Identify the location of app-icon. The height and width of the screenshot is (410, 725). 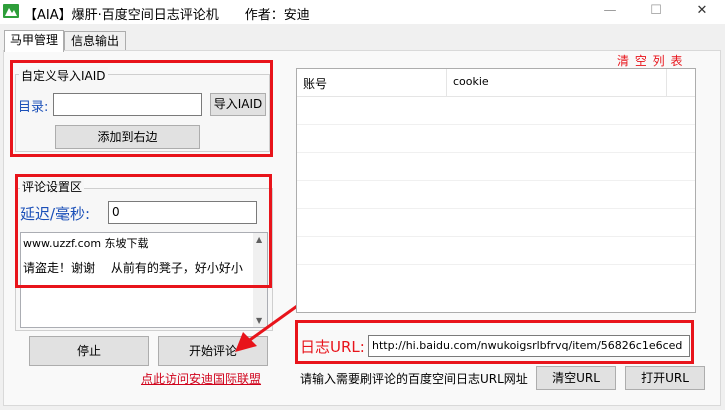
(11, 11).